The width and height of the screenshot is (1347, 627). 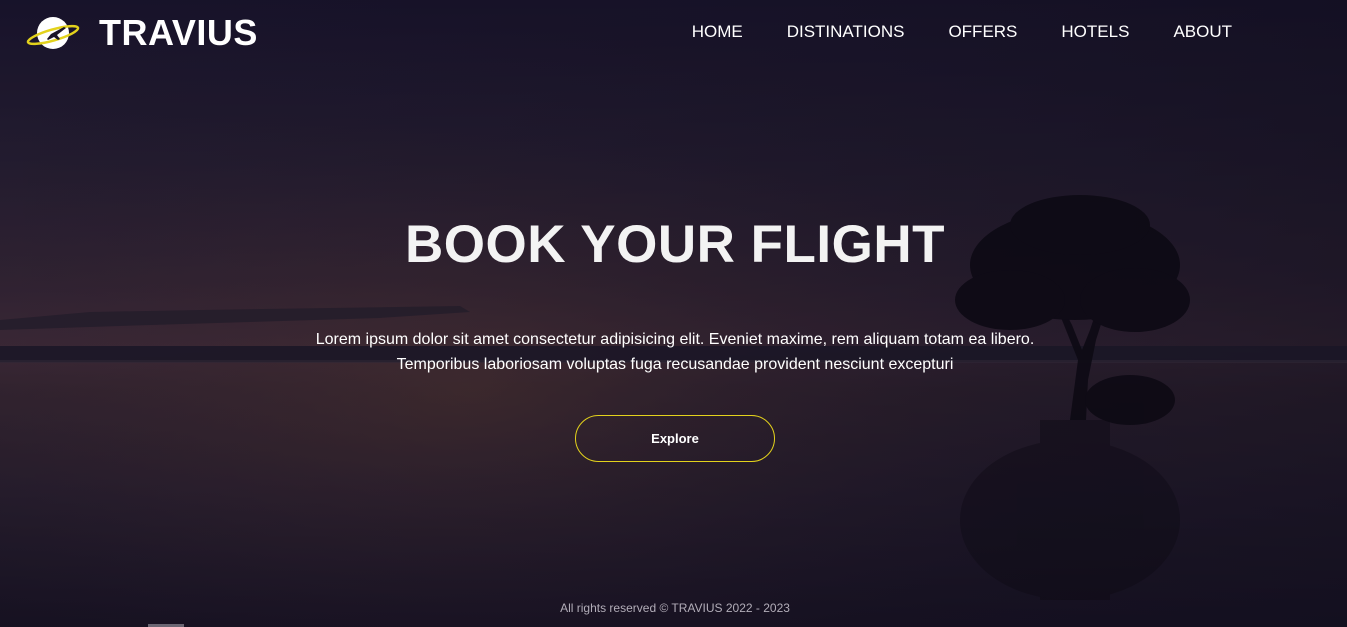 What do you see at coordinates (675, 244) in the screenshot?
I see `hero-title: BOOK YOUR FLIGHT` at bounding box center [675, 244].